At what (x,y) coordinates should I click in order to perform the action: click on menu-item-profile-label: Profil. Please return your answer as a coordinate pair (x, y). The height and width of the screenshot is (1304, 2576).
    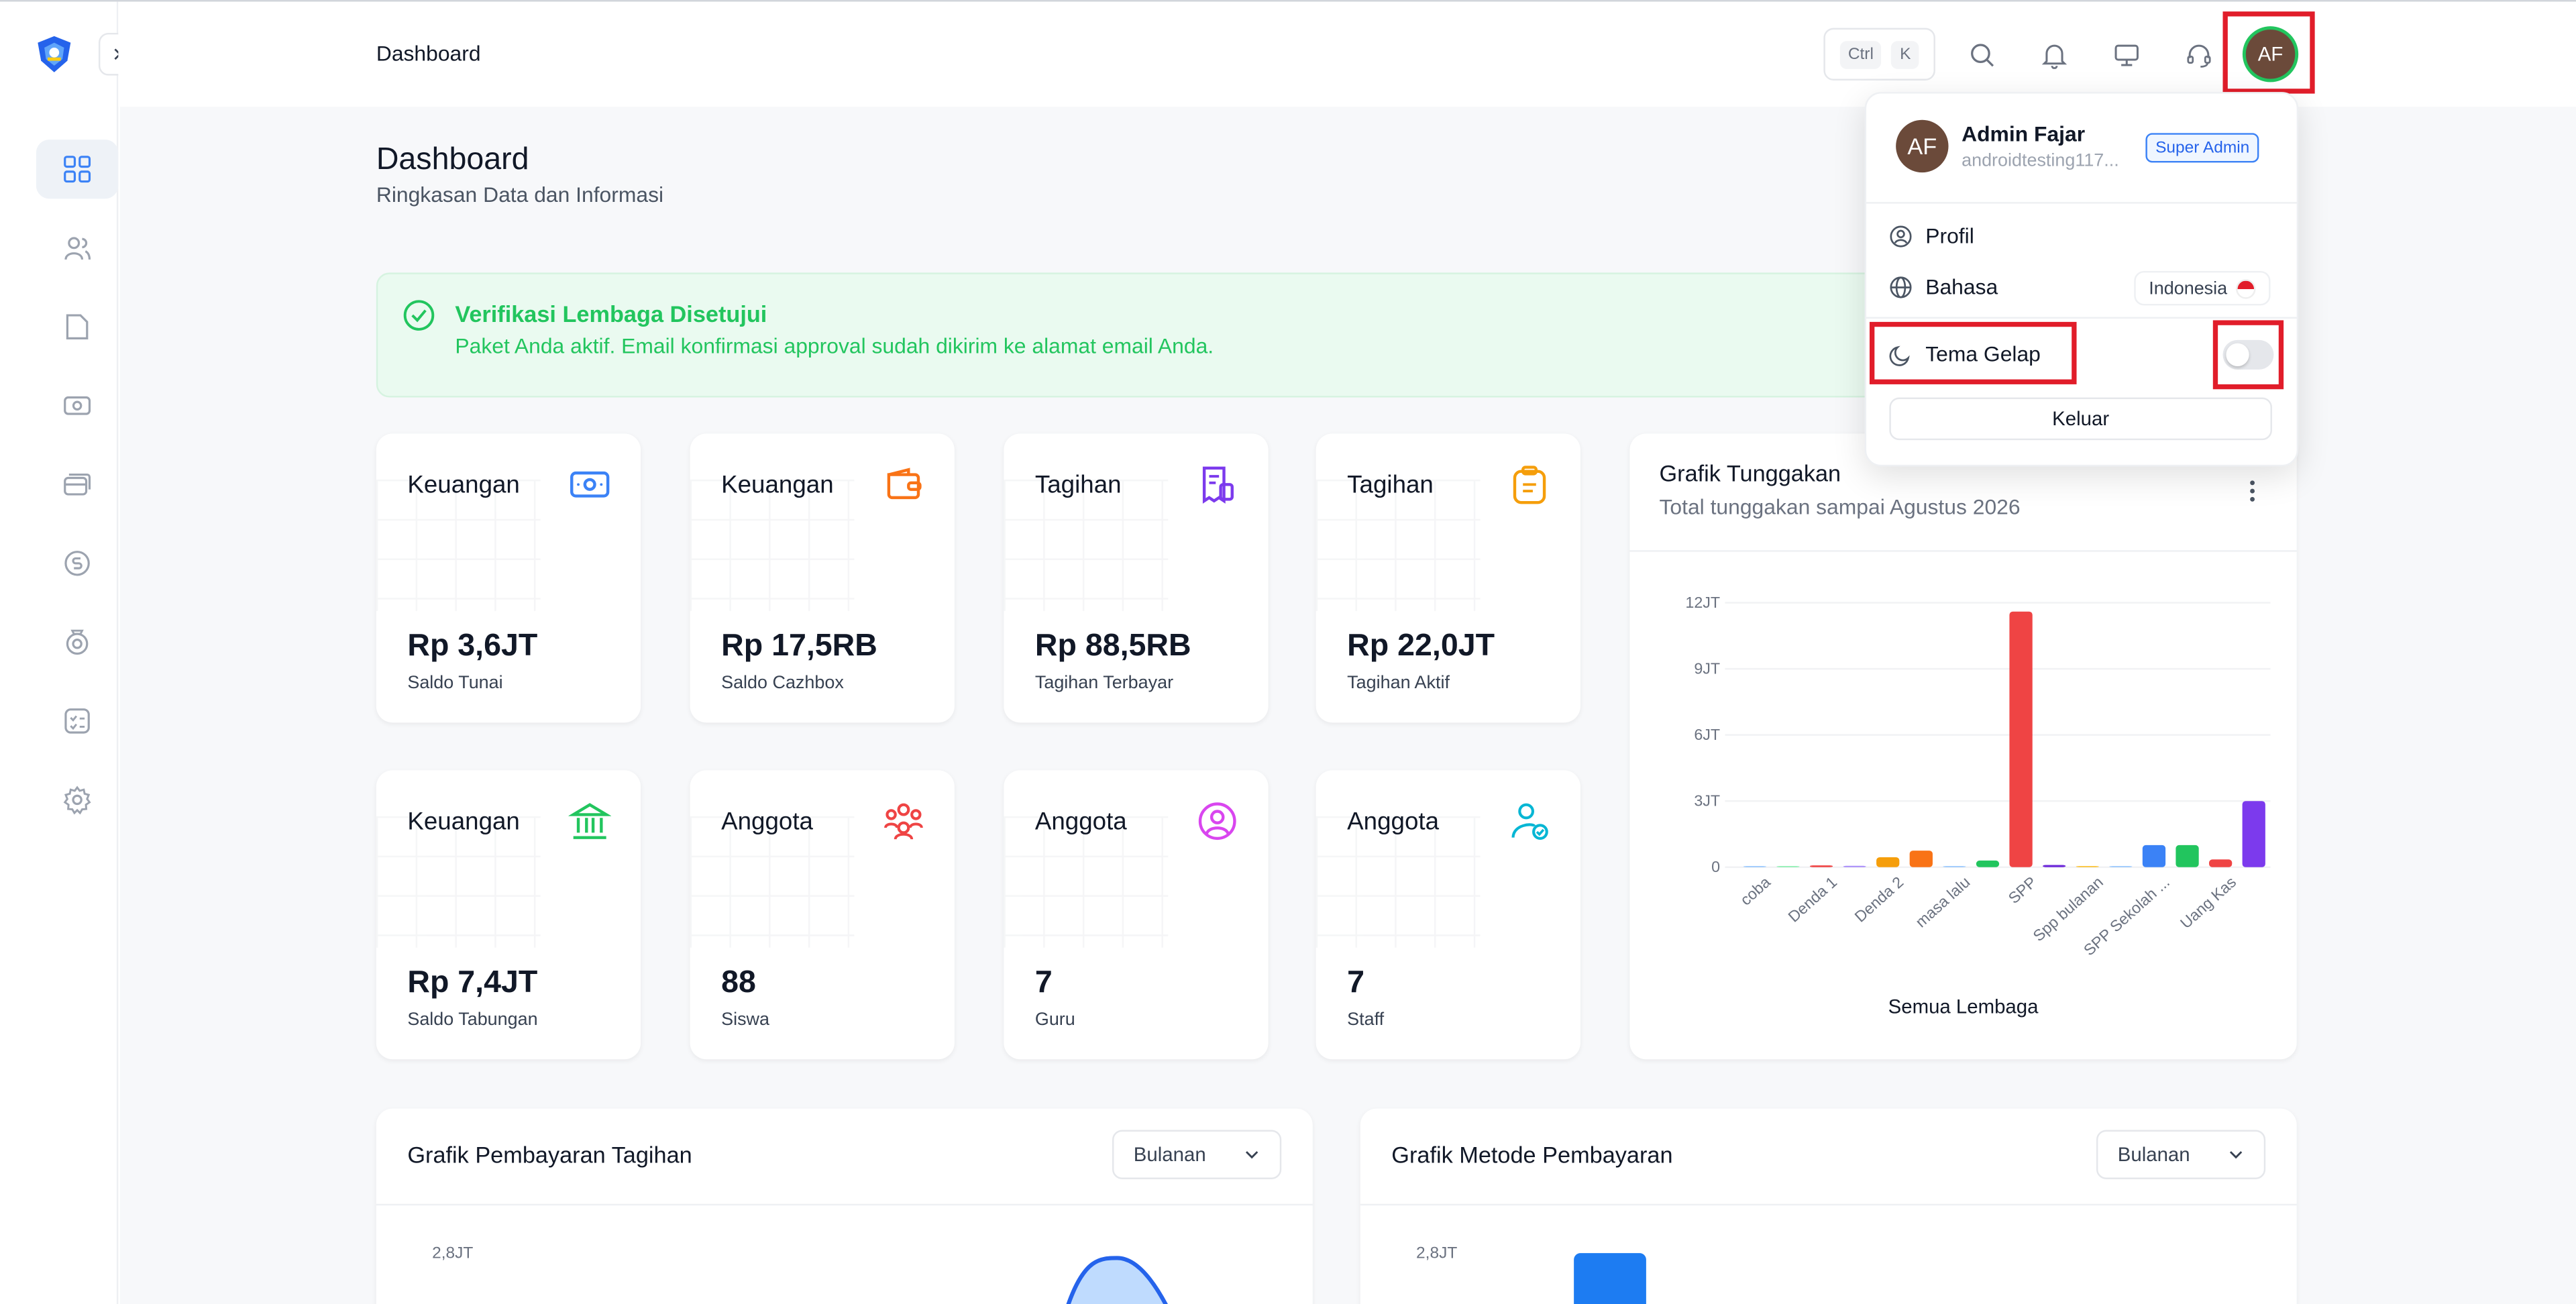
    Looking at the image, I should click on (1949, 236).